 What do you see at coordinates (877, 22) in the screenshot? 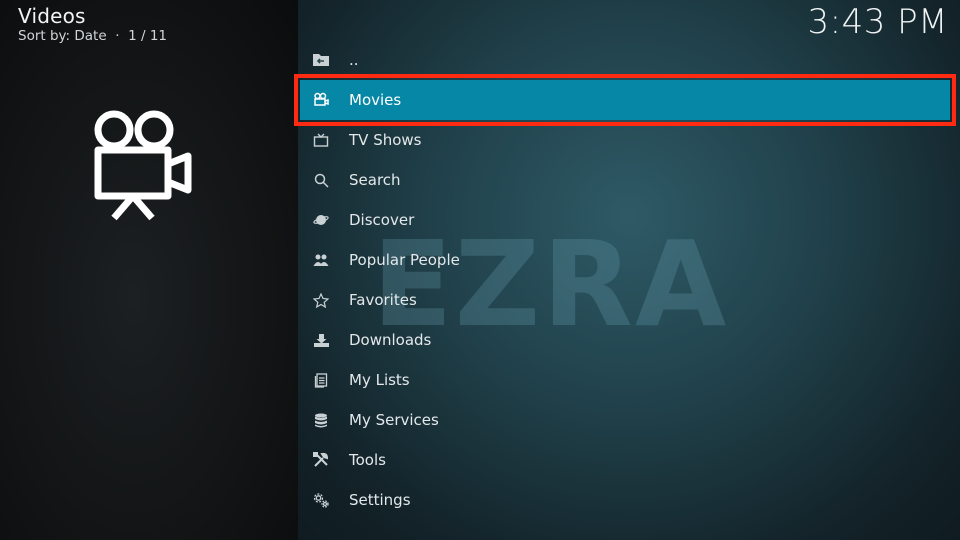
I see `clock: 3:43 PM` at bounding box center [877, 22].